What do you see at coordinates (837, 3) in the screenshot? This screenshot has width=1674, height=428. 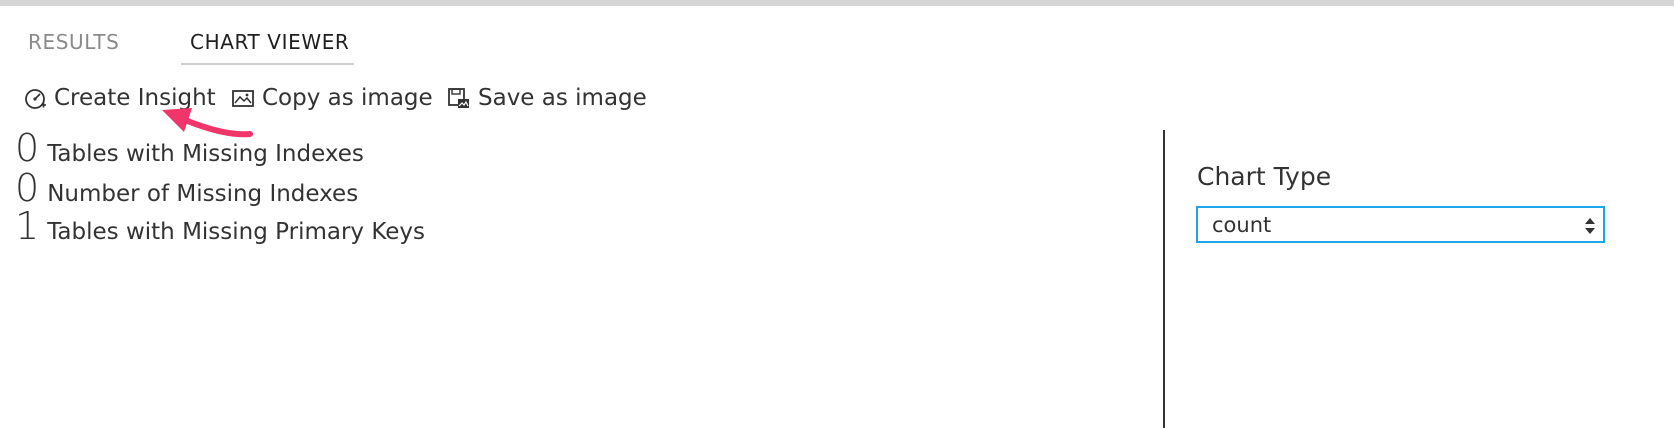 I see `top-border` at bounding box center [837, 3].